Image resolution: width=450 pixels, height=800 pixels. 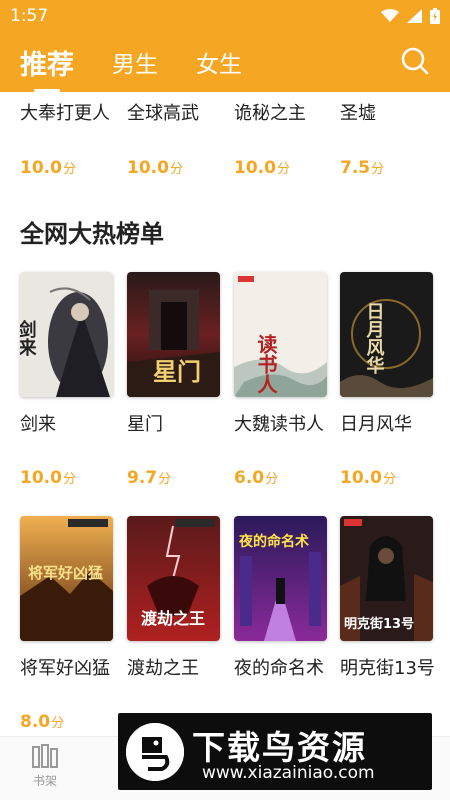 I want to click on book-title: 圣墟, so click(x=358, y=113).